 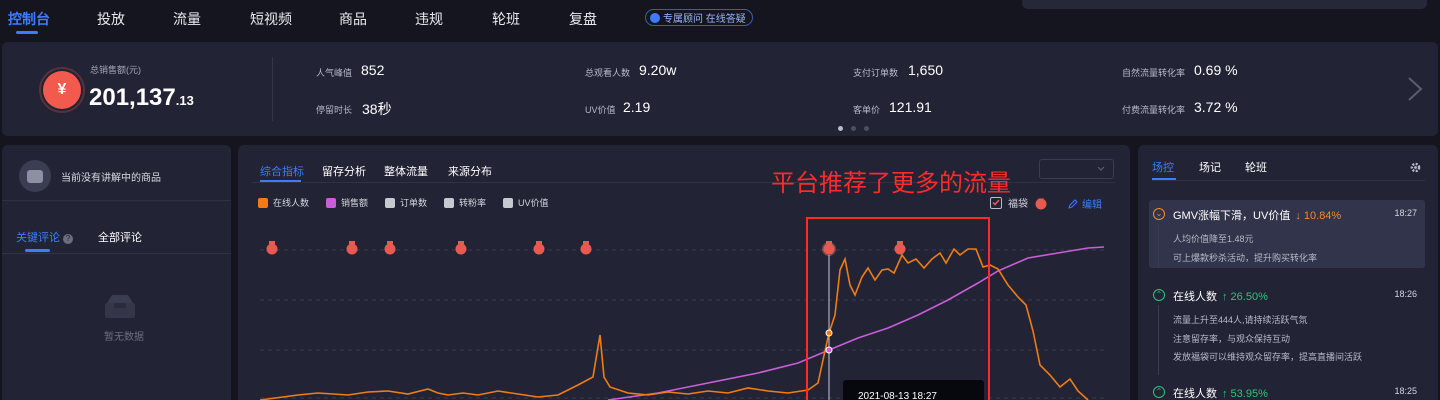 What do you see at coordinates (913, 390) in the screenshot?
I see `chart-tooltip: 2021-08-13 18:27` at bounding box center [913, 390].